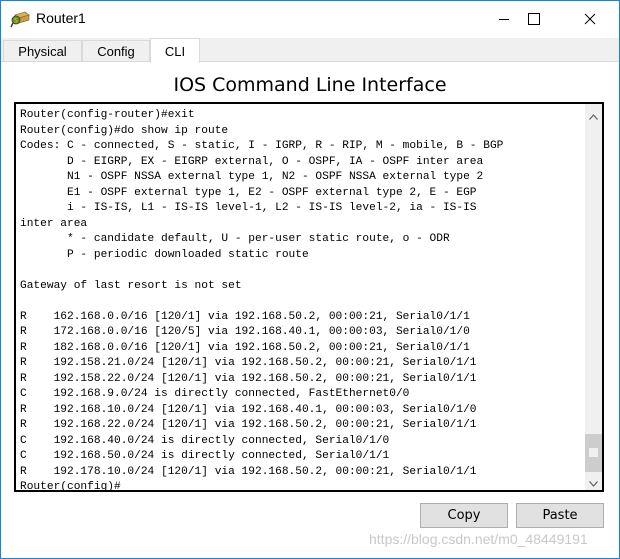 Image resolution: width=620 pixels, height=559 pixels. Describe the element at coordinates (124, 130) in the screenshot. I see `terminal-line: Router(config)#do show ip route` at that location.